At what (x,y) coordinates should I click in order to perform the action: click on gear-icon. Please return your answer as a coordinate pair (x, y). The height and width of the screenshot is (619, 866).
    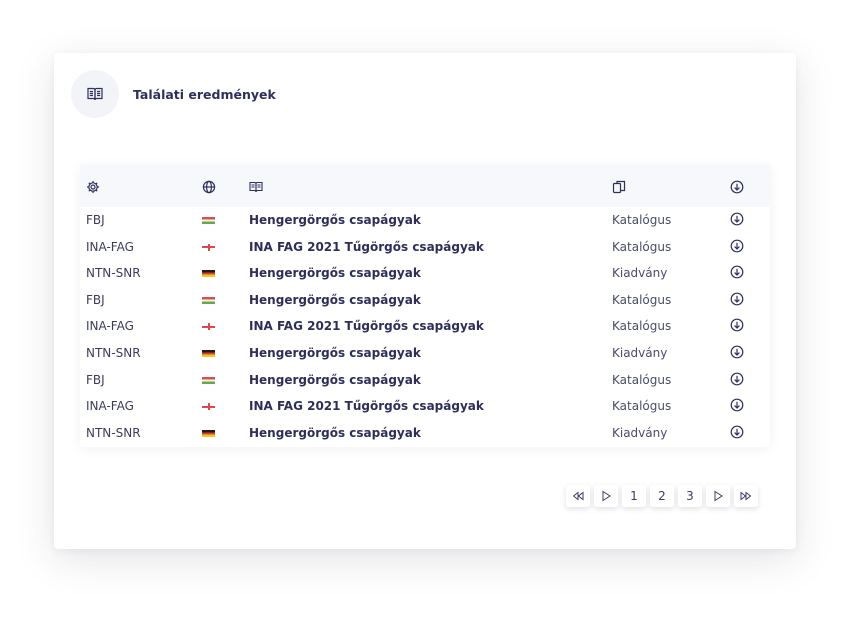
    Looking at the image, I should click on (93, 186).